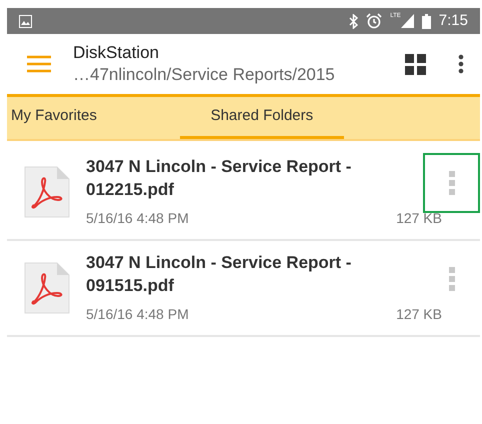 The image size is (482, 424). What do you see at coordinates (204, 75) in the screenshot?
I see `folder-path: …47nlincoln/Service Reports/2015` at bounding box center [204, 75].